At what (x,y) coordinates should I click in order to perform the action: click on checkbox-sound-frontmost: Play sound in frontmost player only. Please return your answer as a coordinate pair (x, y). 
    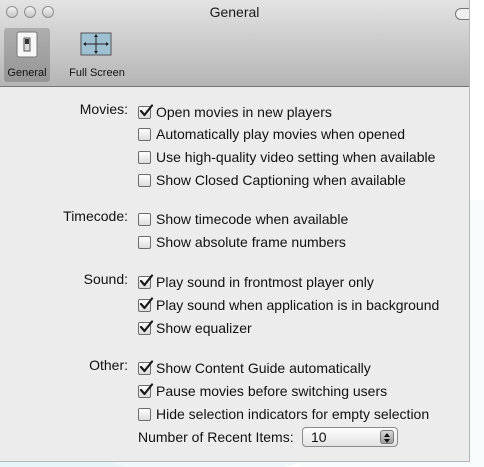
    Looking at the image, I should click on (256, 282).